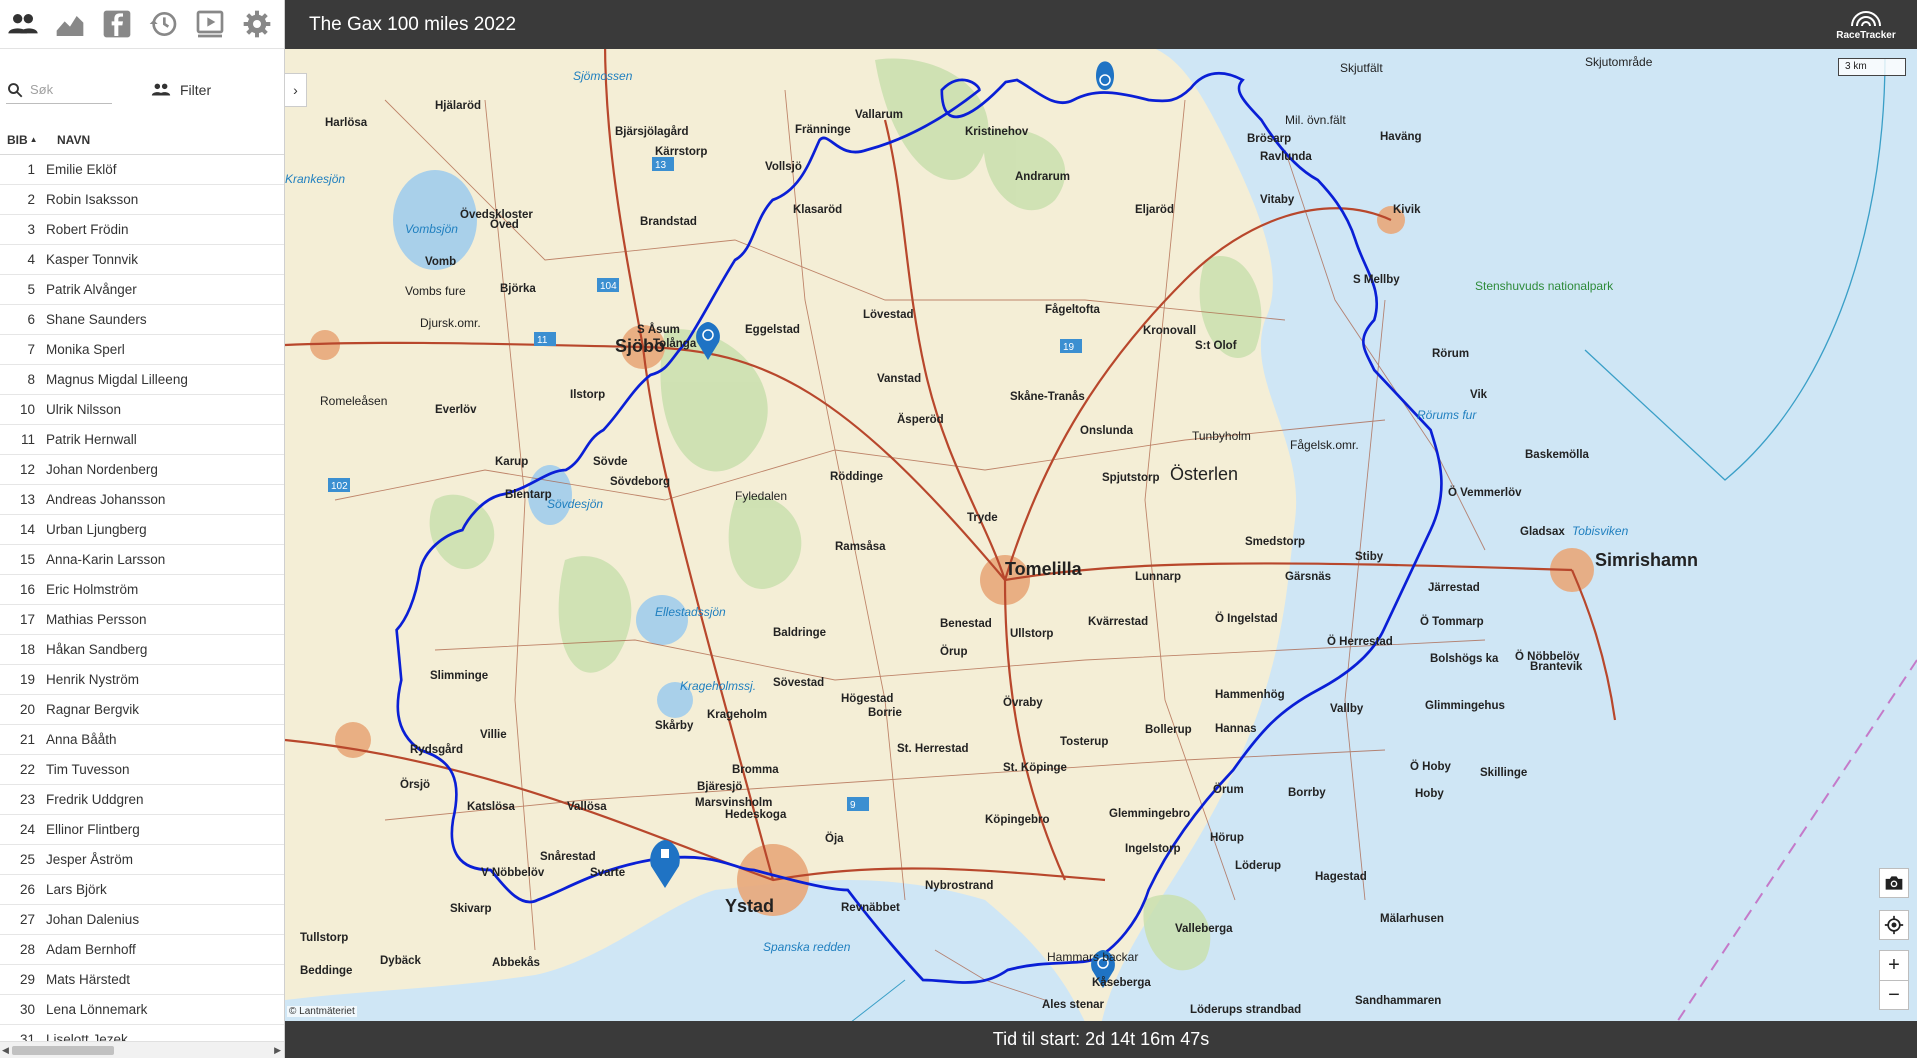 The height and width of the screenshot is (1058, 1917). Describe the element at coordinates (142, 170) in the screenshot. I see `runner-row: 1 Emilie Eklöf` at that location.